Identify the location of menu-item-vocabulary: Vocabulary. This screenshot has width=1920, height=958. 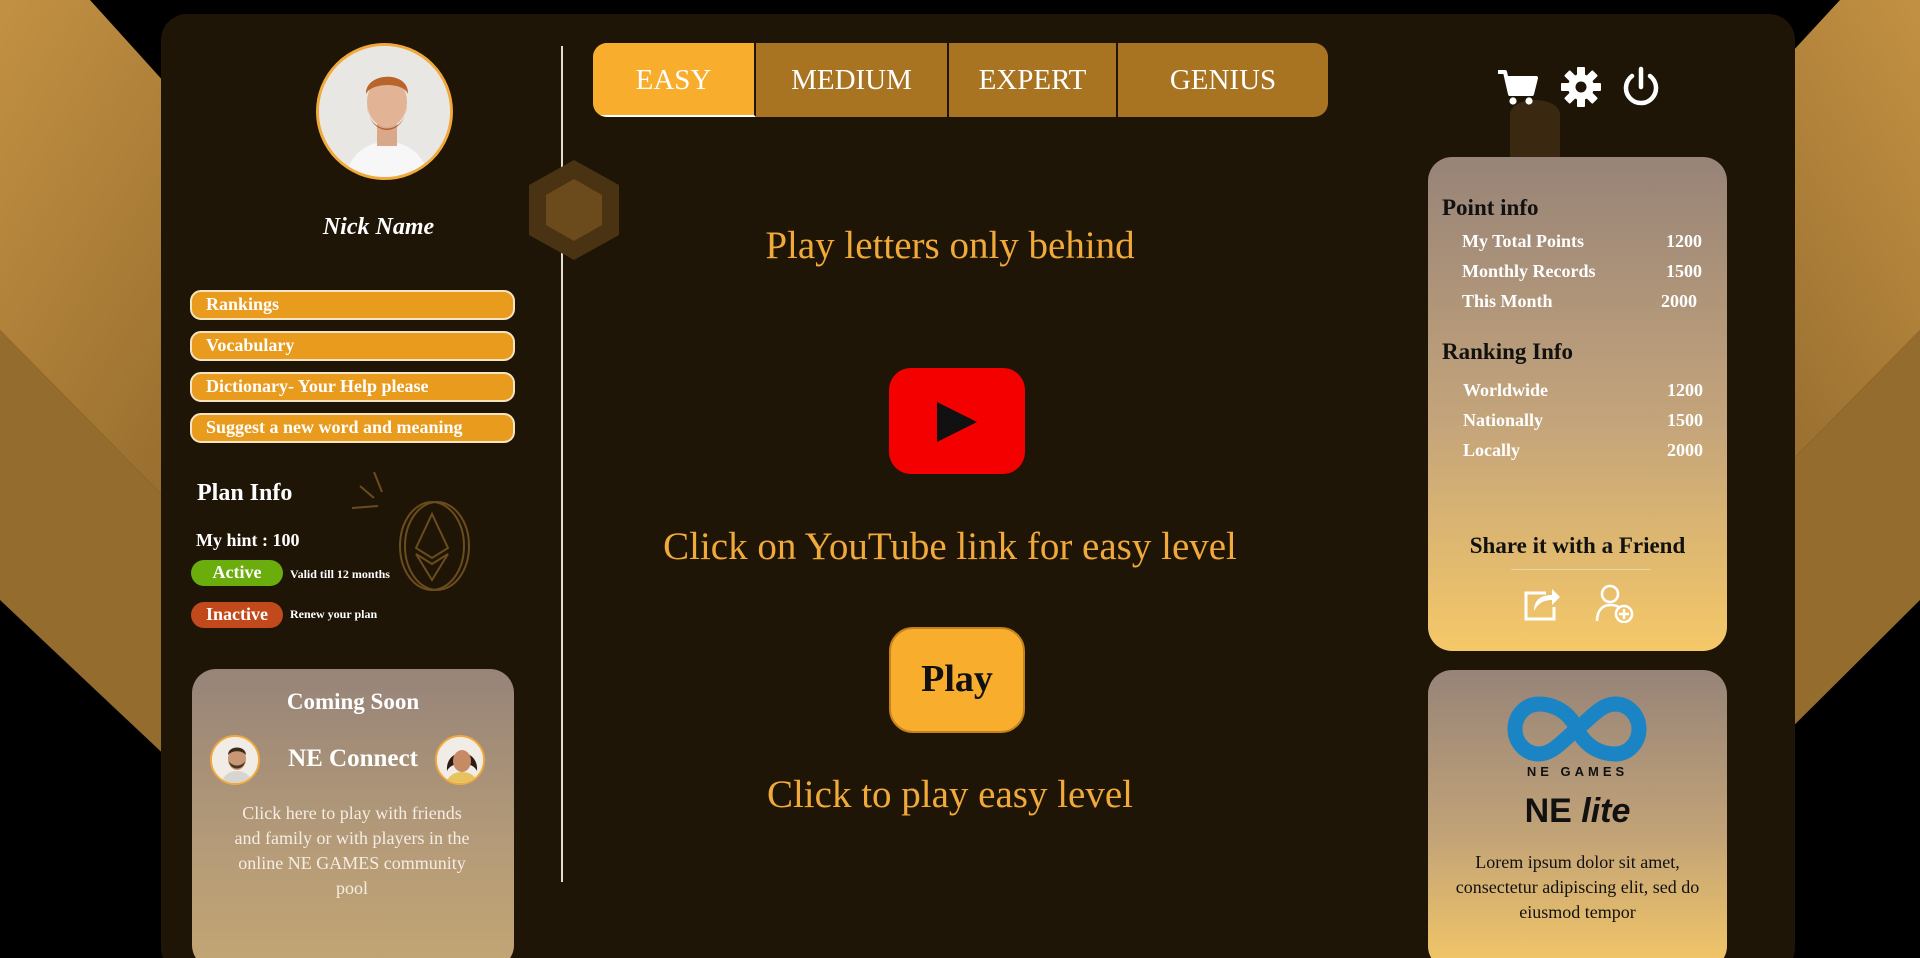
(352, 346).